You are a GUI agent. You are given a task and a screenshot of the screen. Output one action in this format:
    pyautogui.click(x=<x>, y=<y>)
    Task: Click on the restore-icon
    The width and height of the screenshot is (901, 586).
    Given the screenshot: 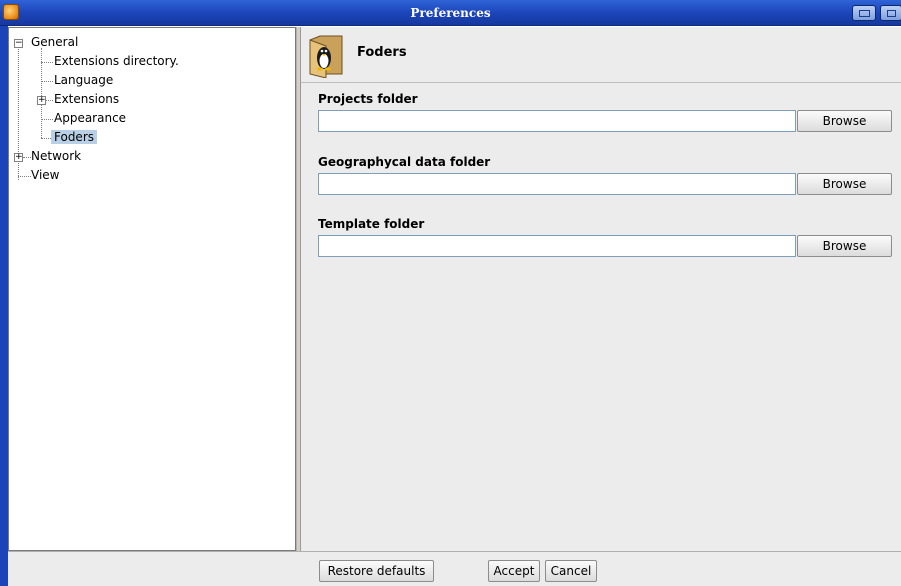 What is the action you would take?
    pyautogui.click(x=864, y=13)
    